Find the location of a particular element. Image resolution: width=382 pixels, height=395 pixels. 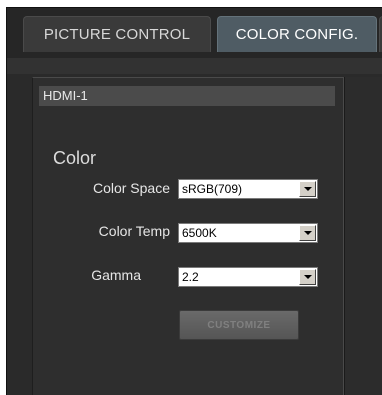

color-temp-label: Color Temp is located at coordinates (134, 231).